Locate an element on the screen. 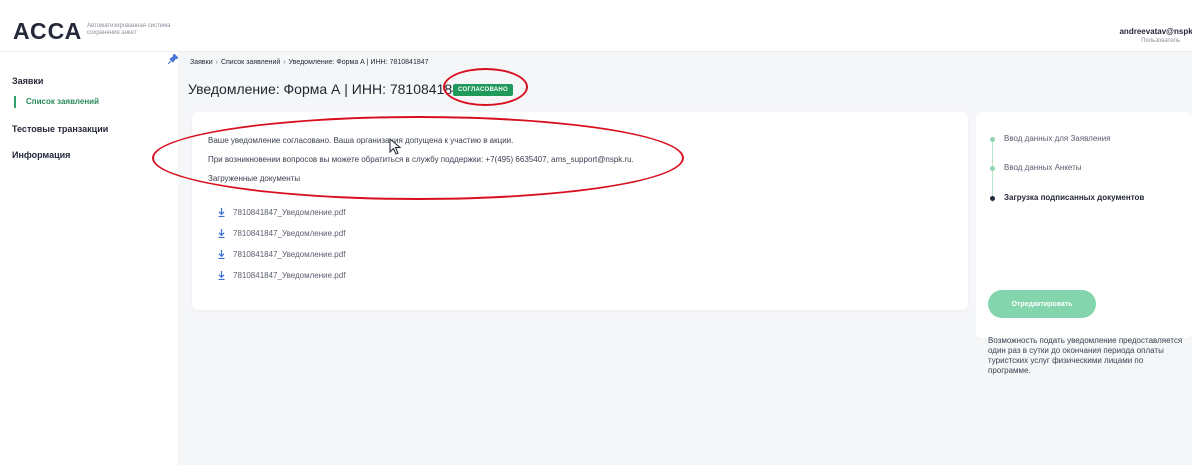  steps-connector is located at coordinates (992, 171).